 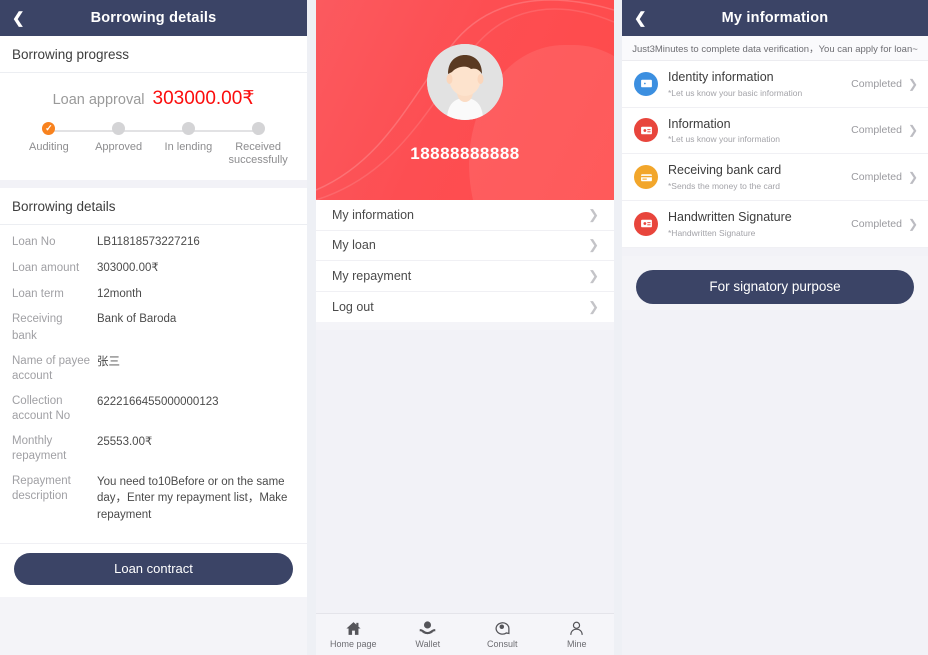 I want to click on detail-key: Name of payee account, so click(x=51, y=368).